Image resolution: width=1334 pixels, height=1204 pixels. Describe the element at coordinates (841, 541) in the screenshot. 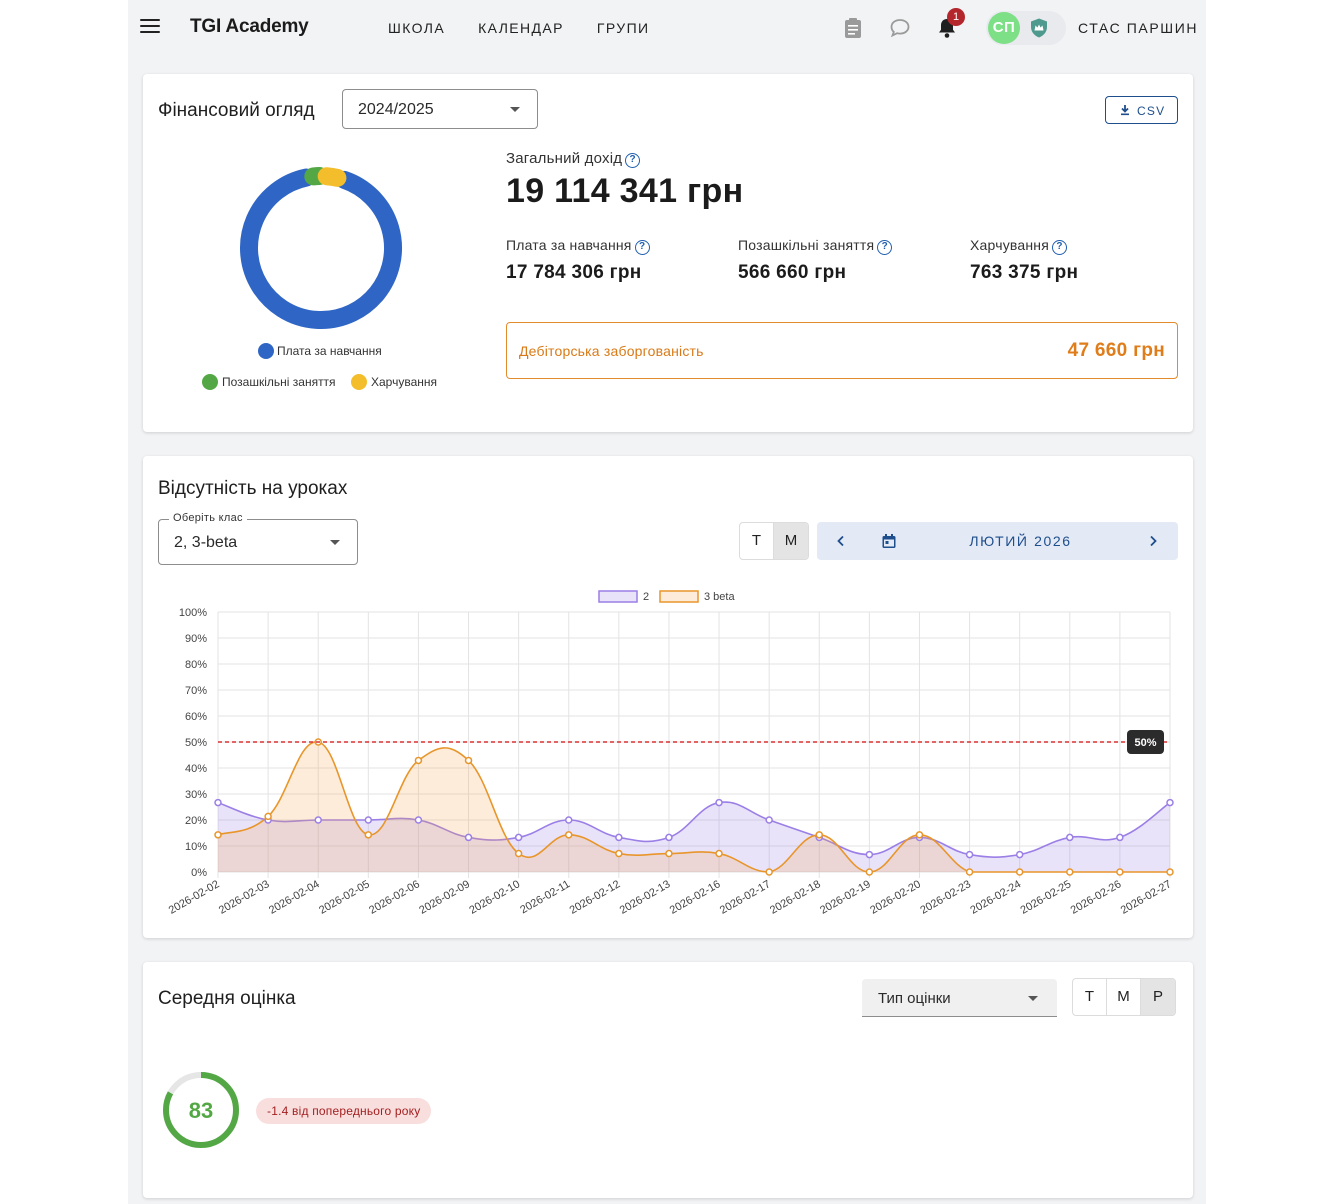

I see `prev-month-button` at that location.